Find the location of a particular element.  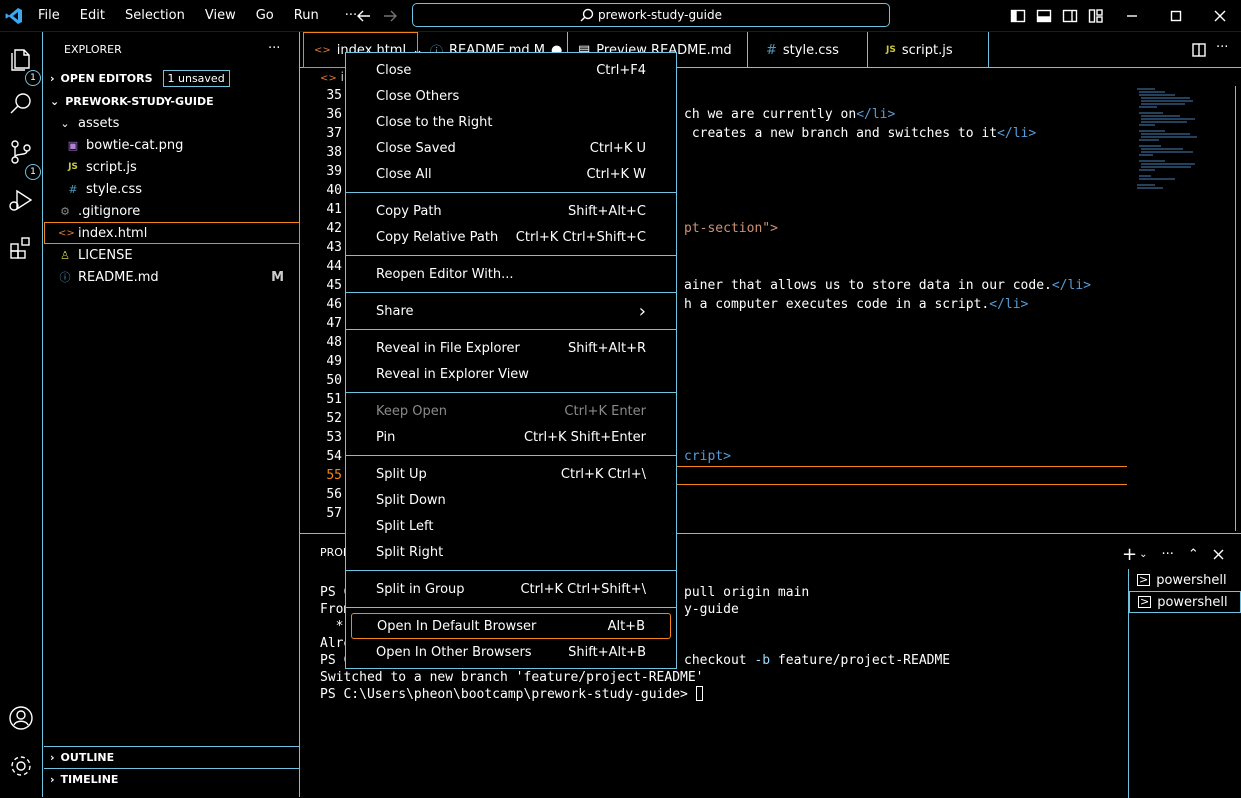

tree-item-label: LICENSE is located at coordinates (105, 255).